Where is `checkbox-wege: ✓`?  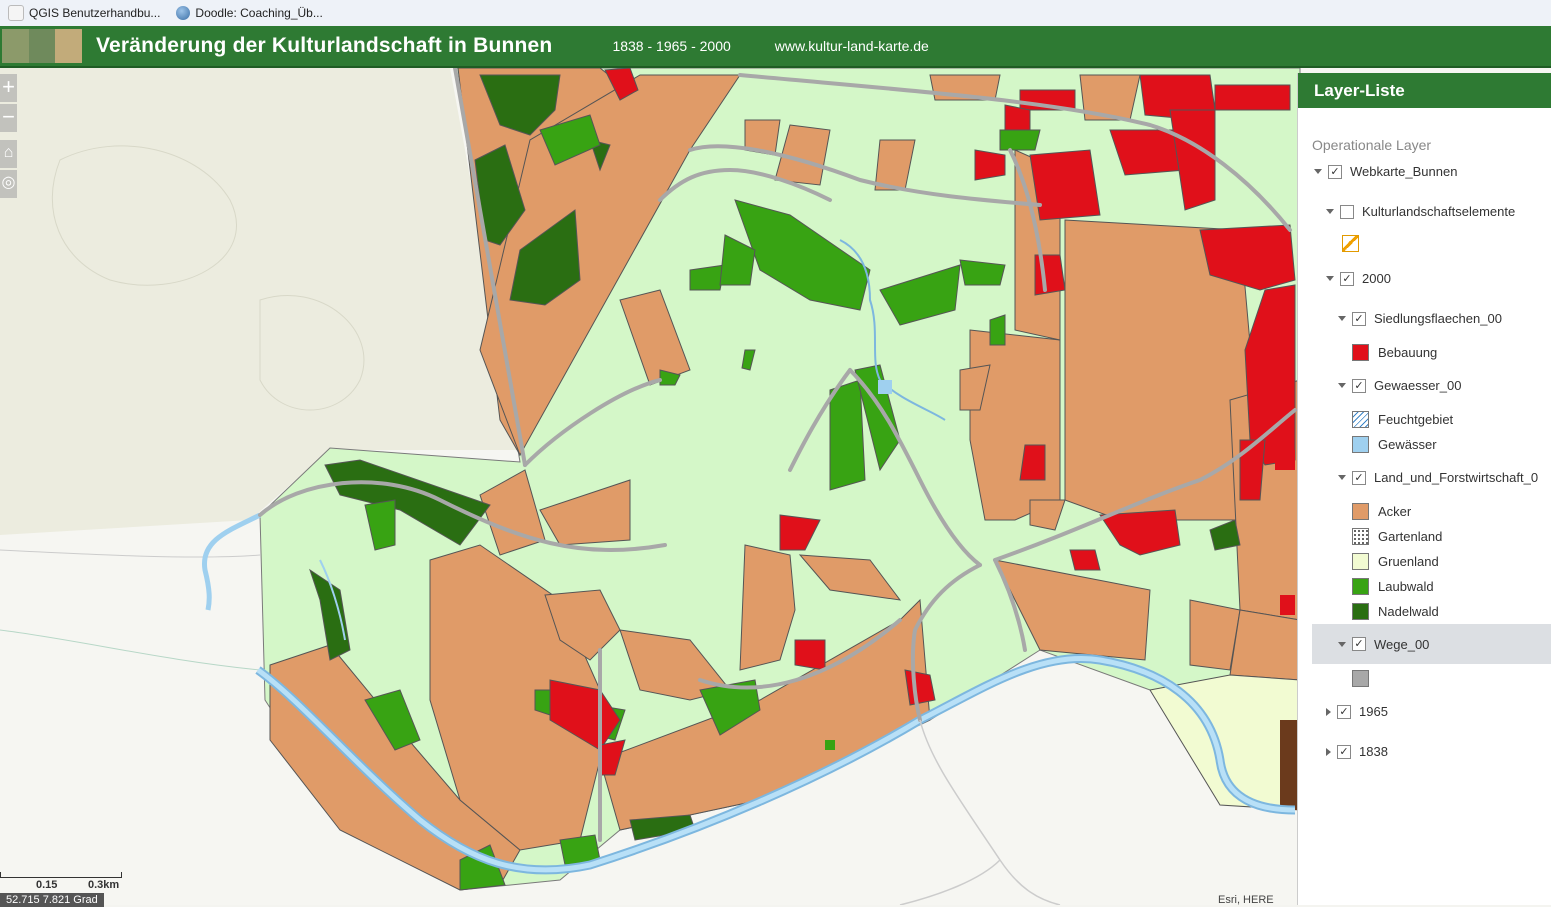
checkbox-wege: ✓ is located at coordinates (1359, 644).